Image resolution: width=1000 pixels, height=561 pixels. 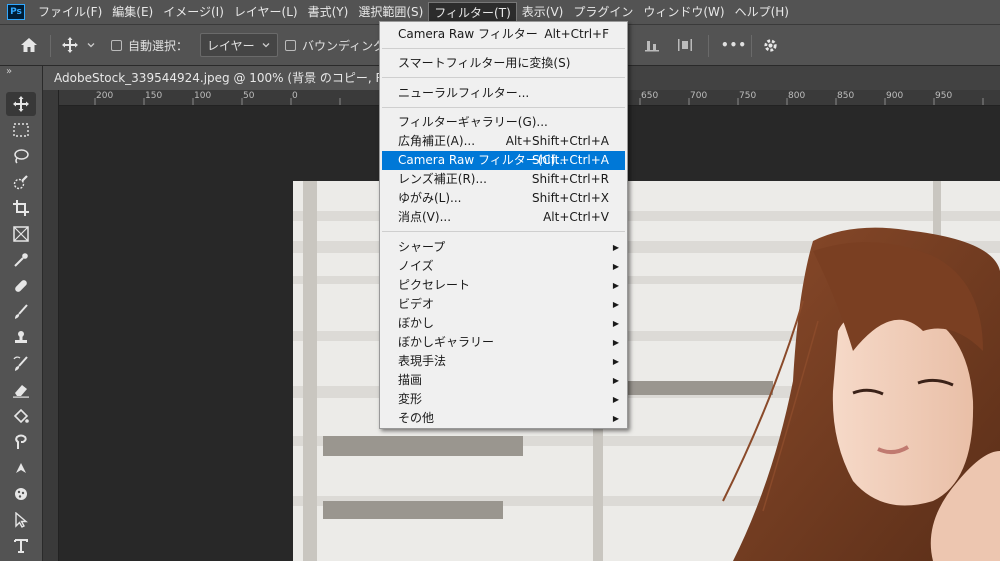 What do you see at coordinates (557, 141) in the screenshot?
I see `menu-item-shortcut: Alt+Shift+Ctrl+A` at bounding box center [557, 141].